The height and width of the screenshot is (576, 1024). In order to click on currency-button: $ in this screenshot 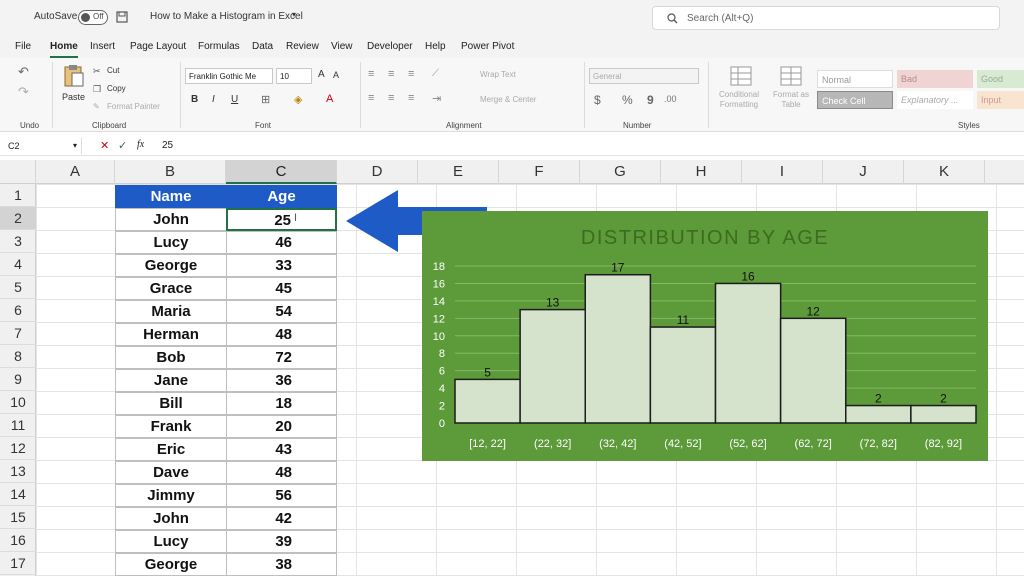, I will do `click(597, 100)`.